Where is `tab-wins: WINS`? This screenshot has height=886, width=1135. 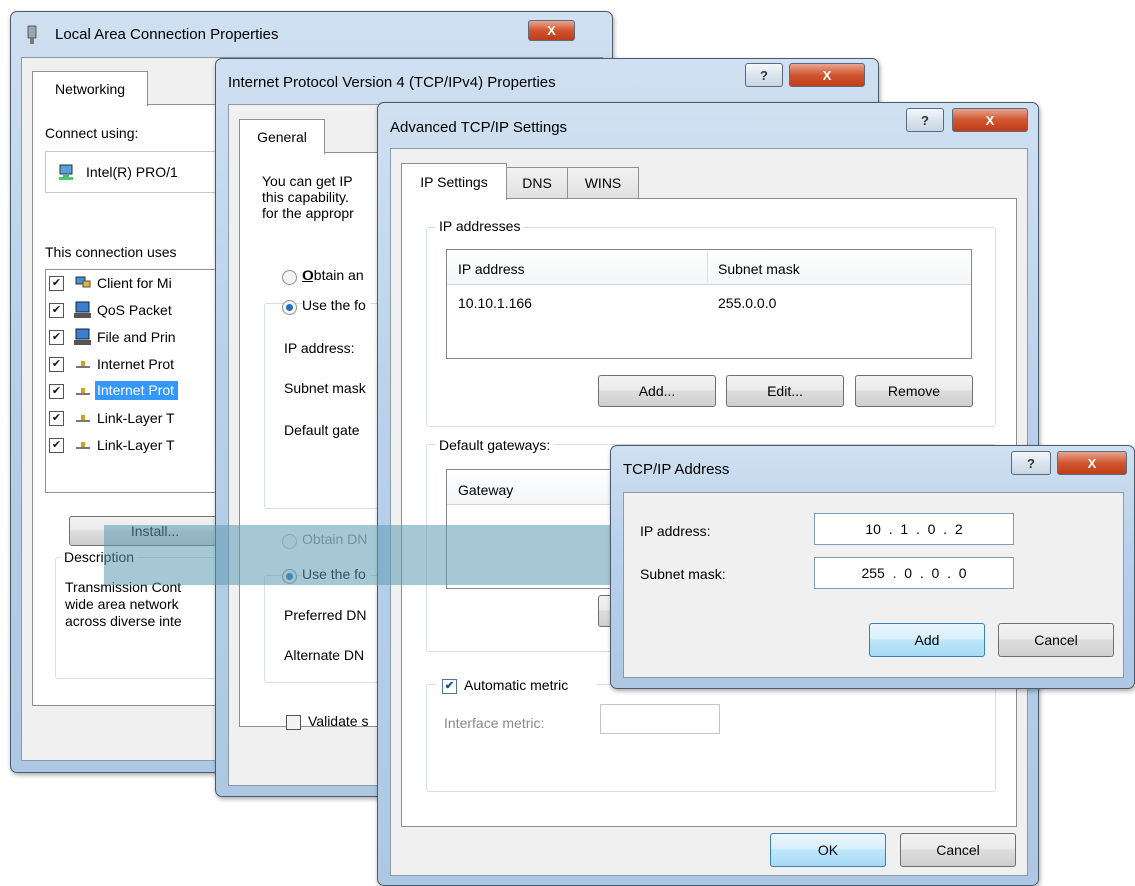 tab-wins: WINS is located at coordinates (603, 182).